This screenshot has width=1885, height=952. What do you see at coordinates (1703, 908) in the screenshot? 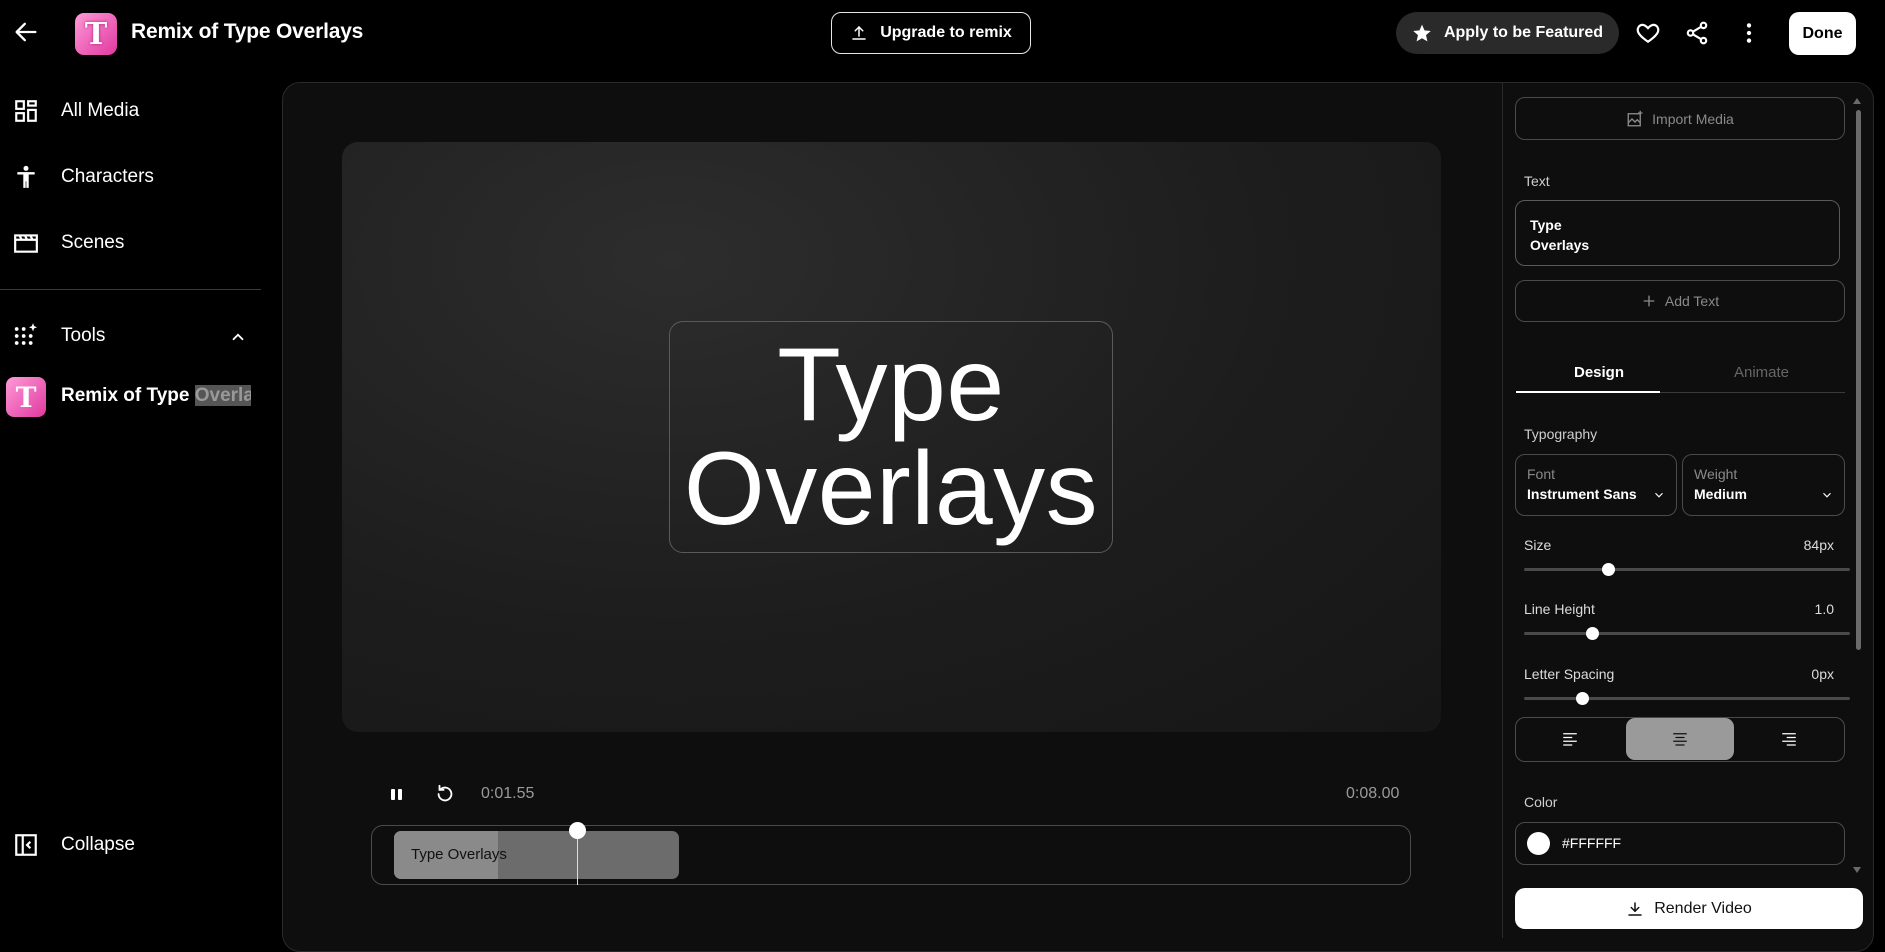
I see `render-label: Render Video` at bounding box center [1703, 908].